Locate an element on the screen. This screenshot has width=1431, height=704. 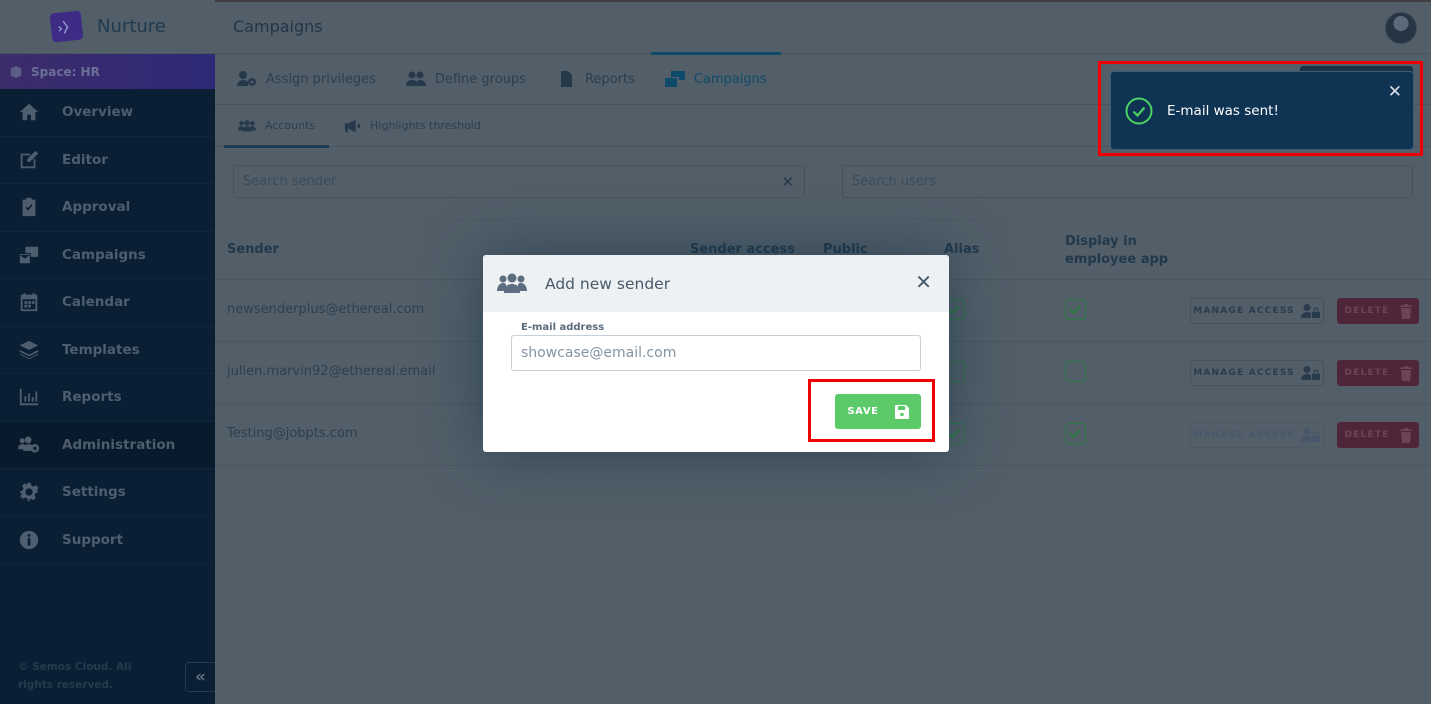
copyright-text: © Semos Cloud. All rights reserved. is located at coordinates (75, 676).